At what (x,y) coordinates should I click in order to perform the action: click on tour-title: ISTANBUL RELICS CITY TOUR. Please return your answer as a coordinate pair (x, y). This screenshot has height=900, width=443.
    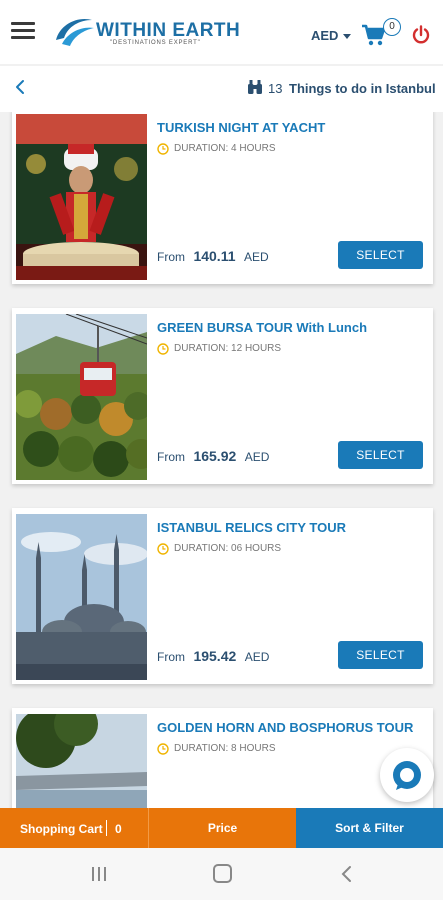
    Looking at the image, I should click on (251, 527).